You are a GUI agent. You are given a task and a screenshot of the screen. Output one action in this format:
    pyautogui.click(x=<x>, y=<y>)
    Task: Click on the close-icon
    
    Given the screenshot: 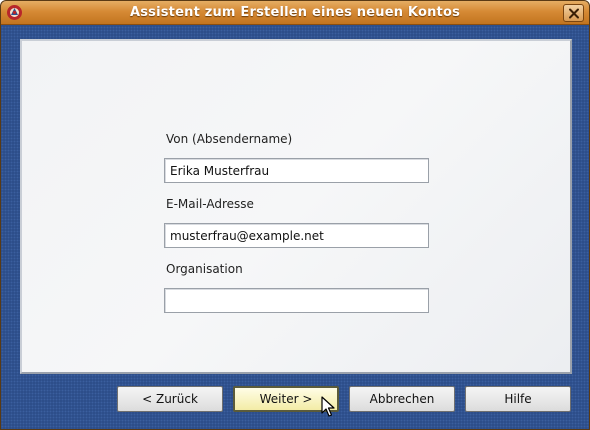 What is the action you would take?
    pyautogui.click(x=574, y=13)
    